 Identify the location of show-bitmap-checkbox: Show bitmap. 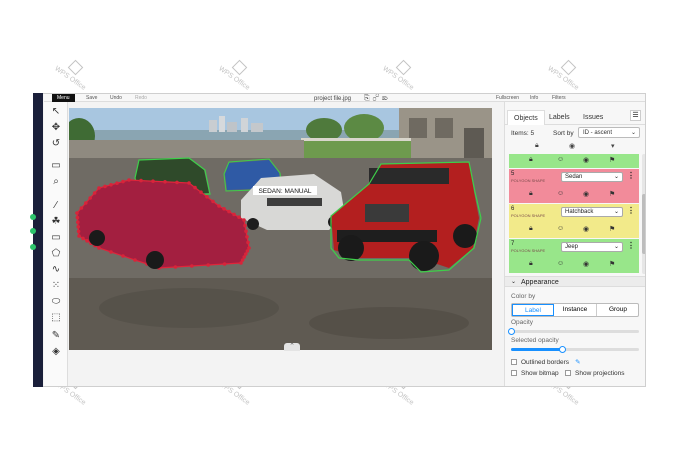
(535, 373).